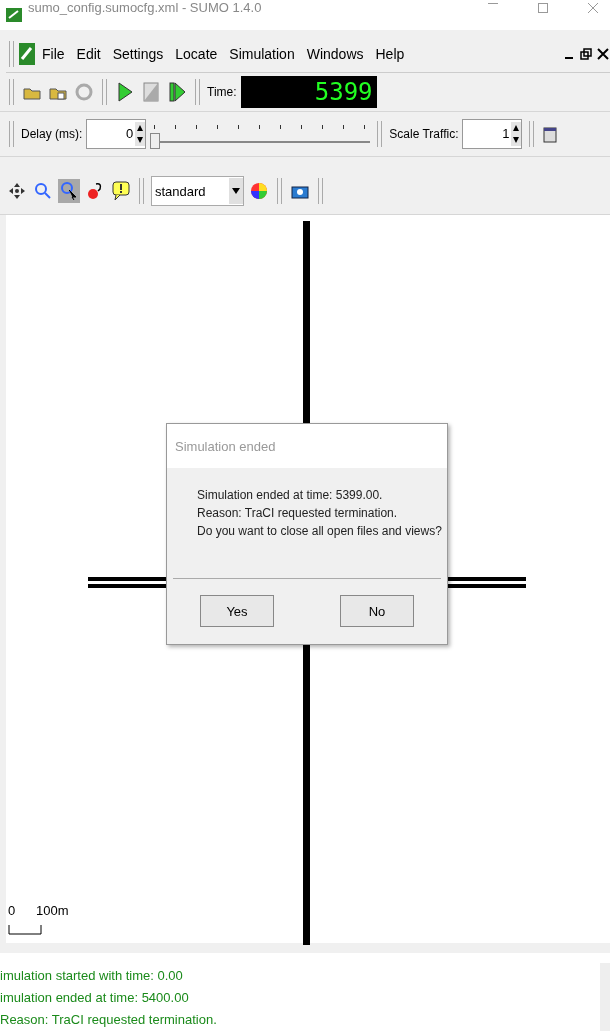 This screenshot has height=1031, width=610. Describe the element at coordinates (543, 7) in the screenshot. I see `maximize-icon` at that location.